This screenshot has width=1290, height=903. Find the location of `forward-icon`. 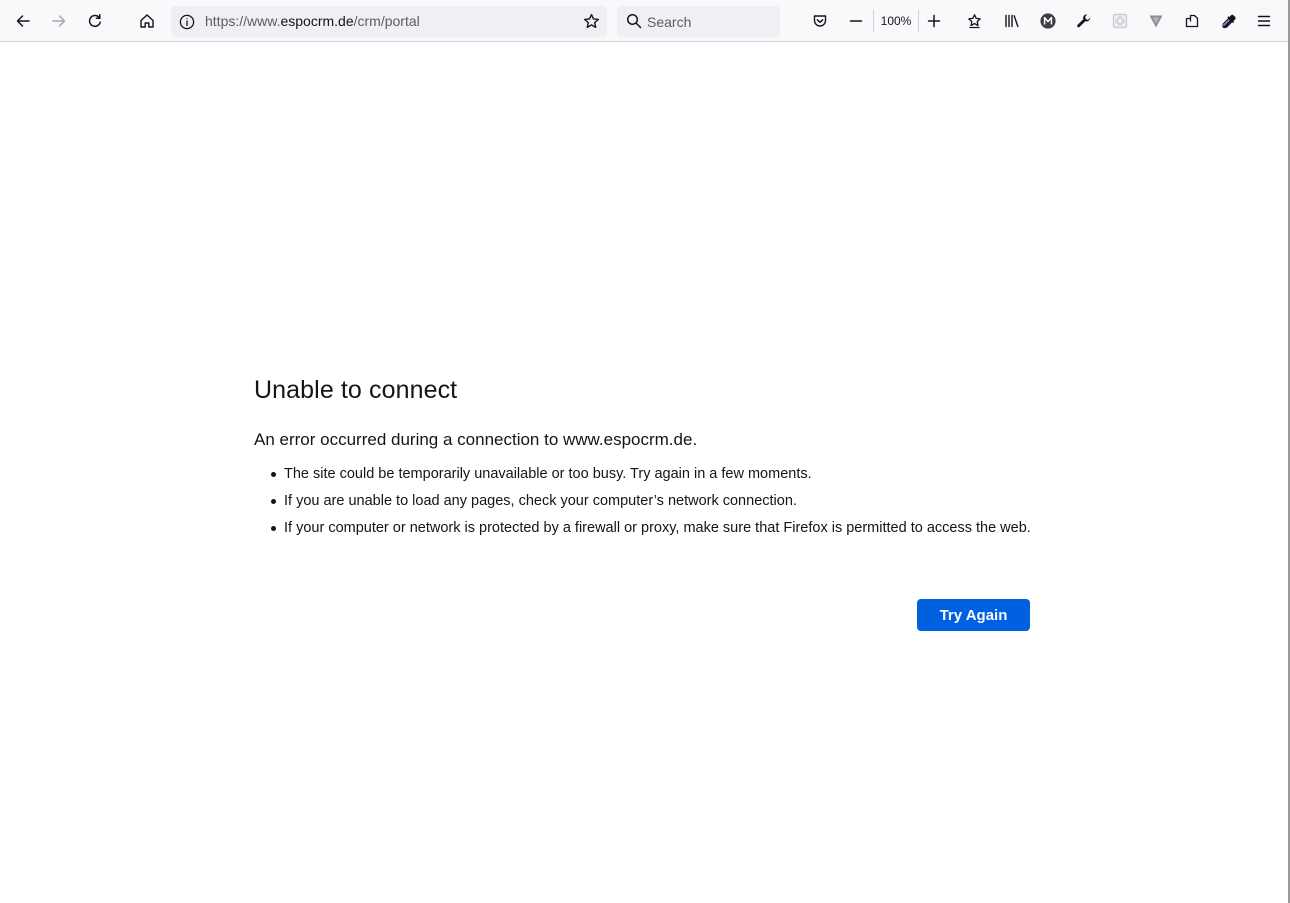

forward-icon is located at coordinates (59, 21).